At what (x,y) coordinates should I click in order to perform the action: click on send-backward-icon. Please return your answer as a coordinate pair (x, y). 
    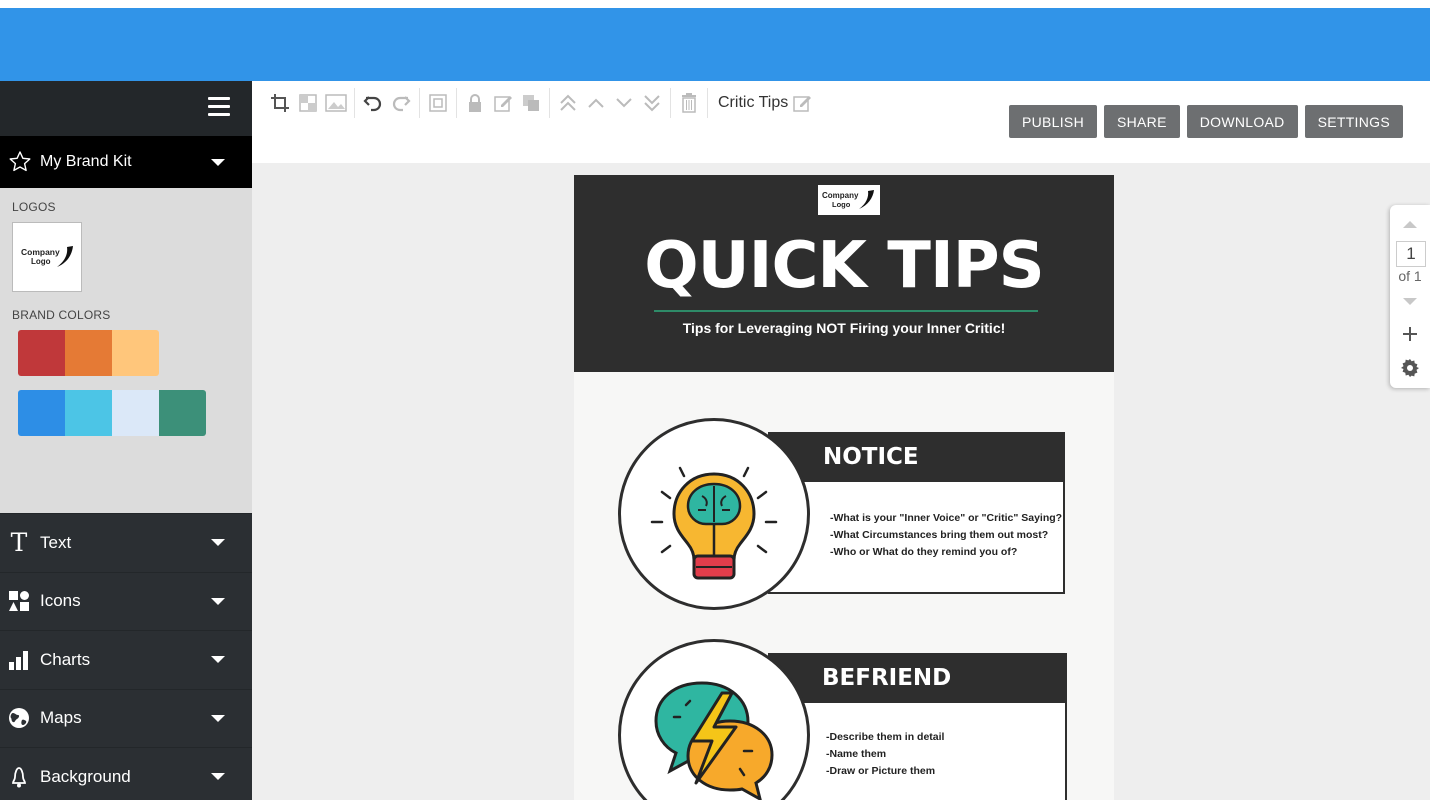
    Looking at the image, I should click on (624, 103).